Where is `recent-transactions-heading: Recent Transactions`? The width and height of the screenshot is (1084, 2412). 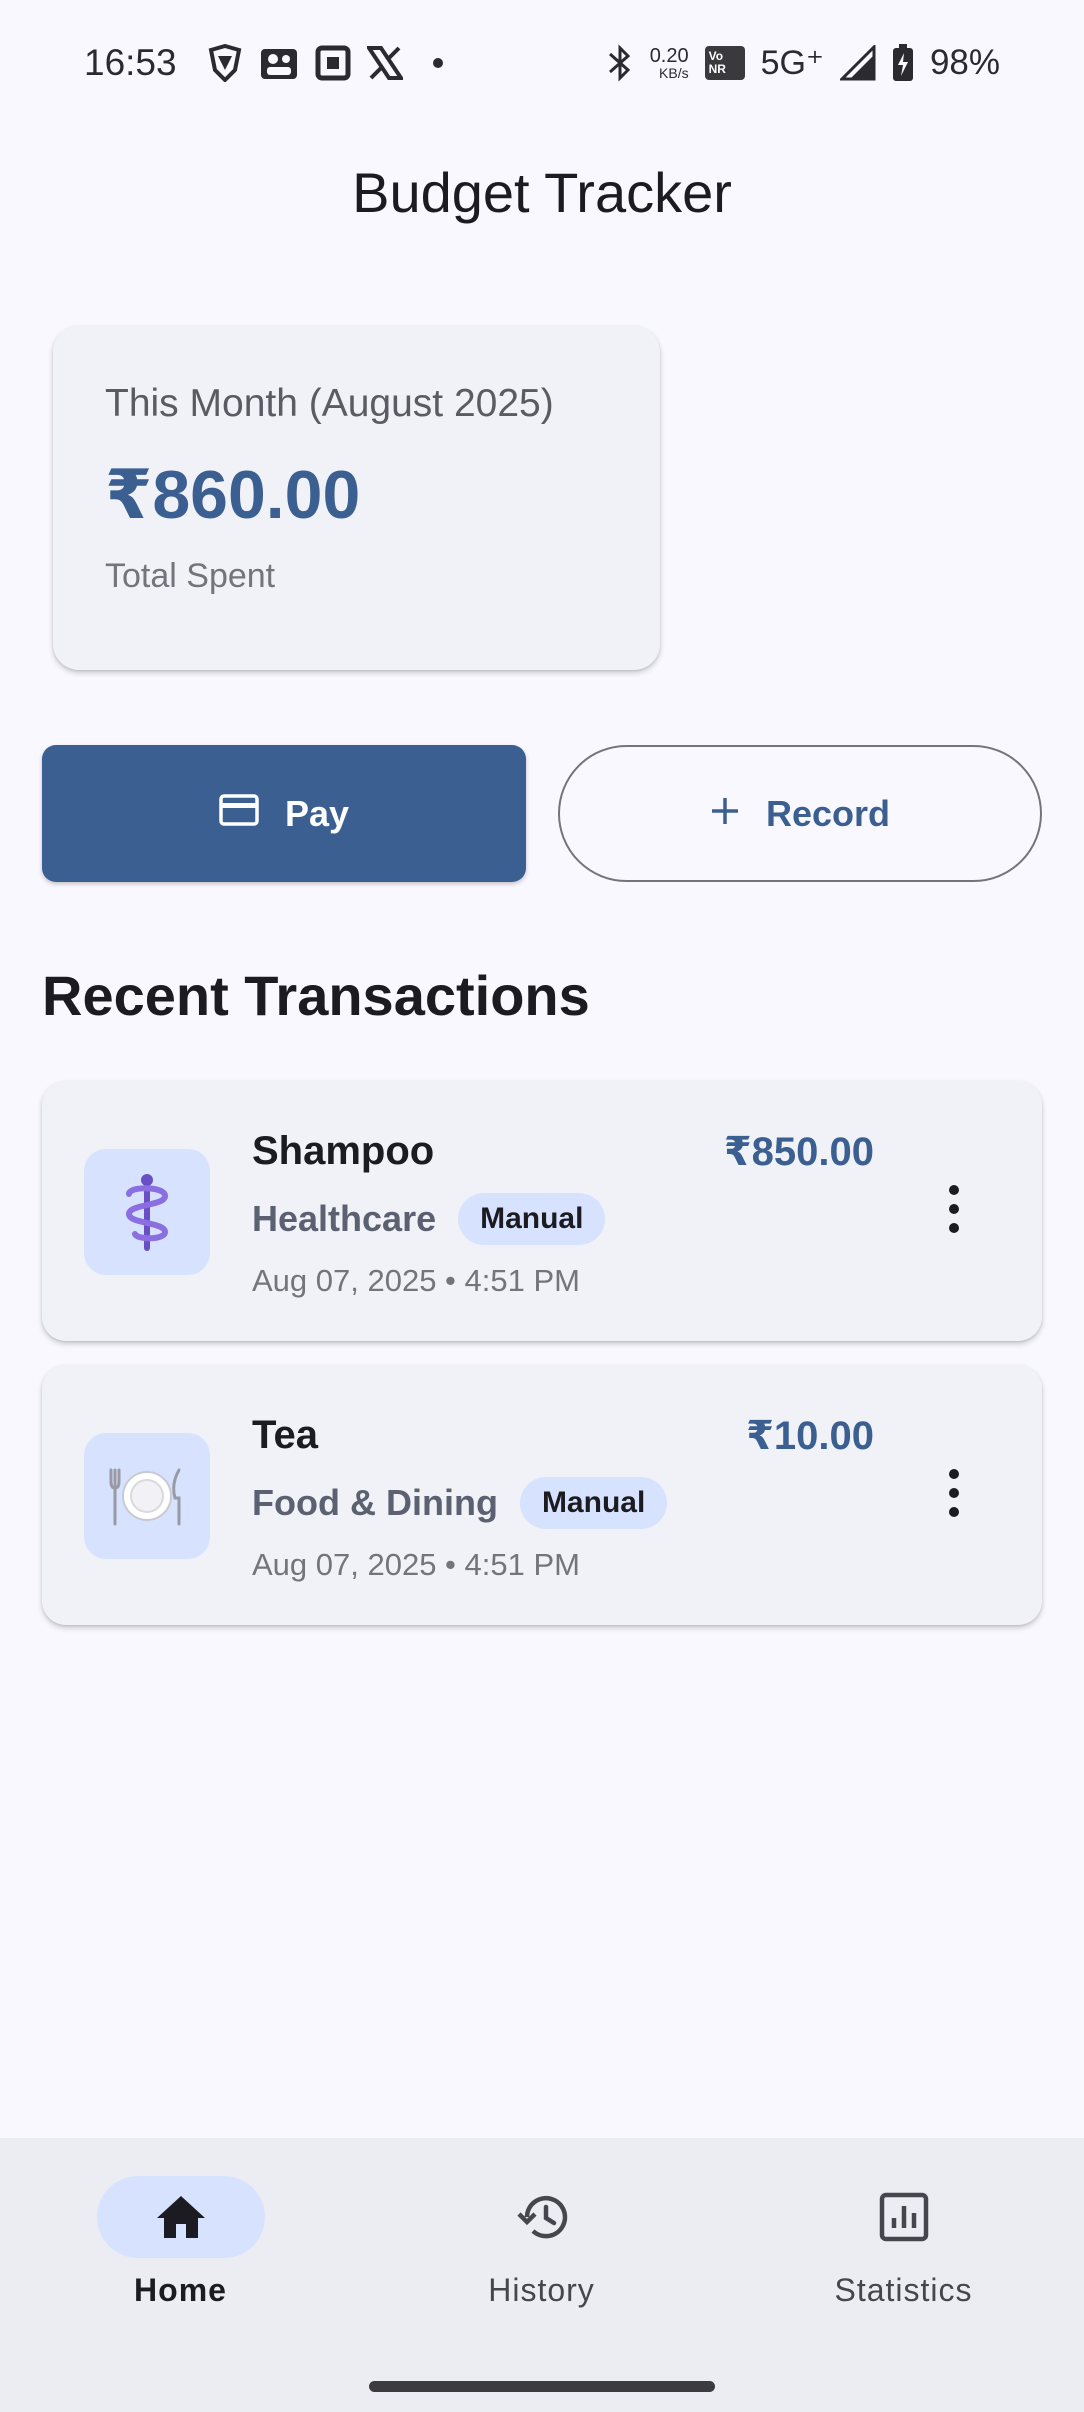 recent-transactions-heading: Recent Transactions is located at coordinates (316, 995).